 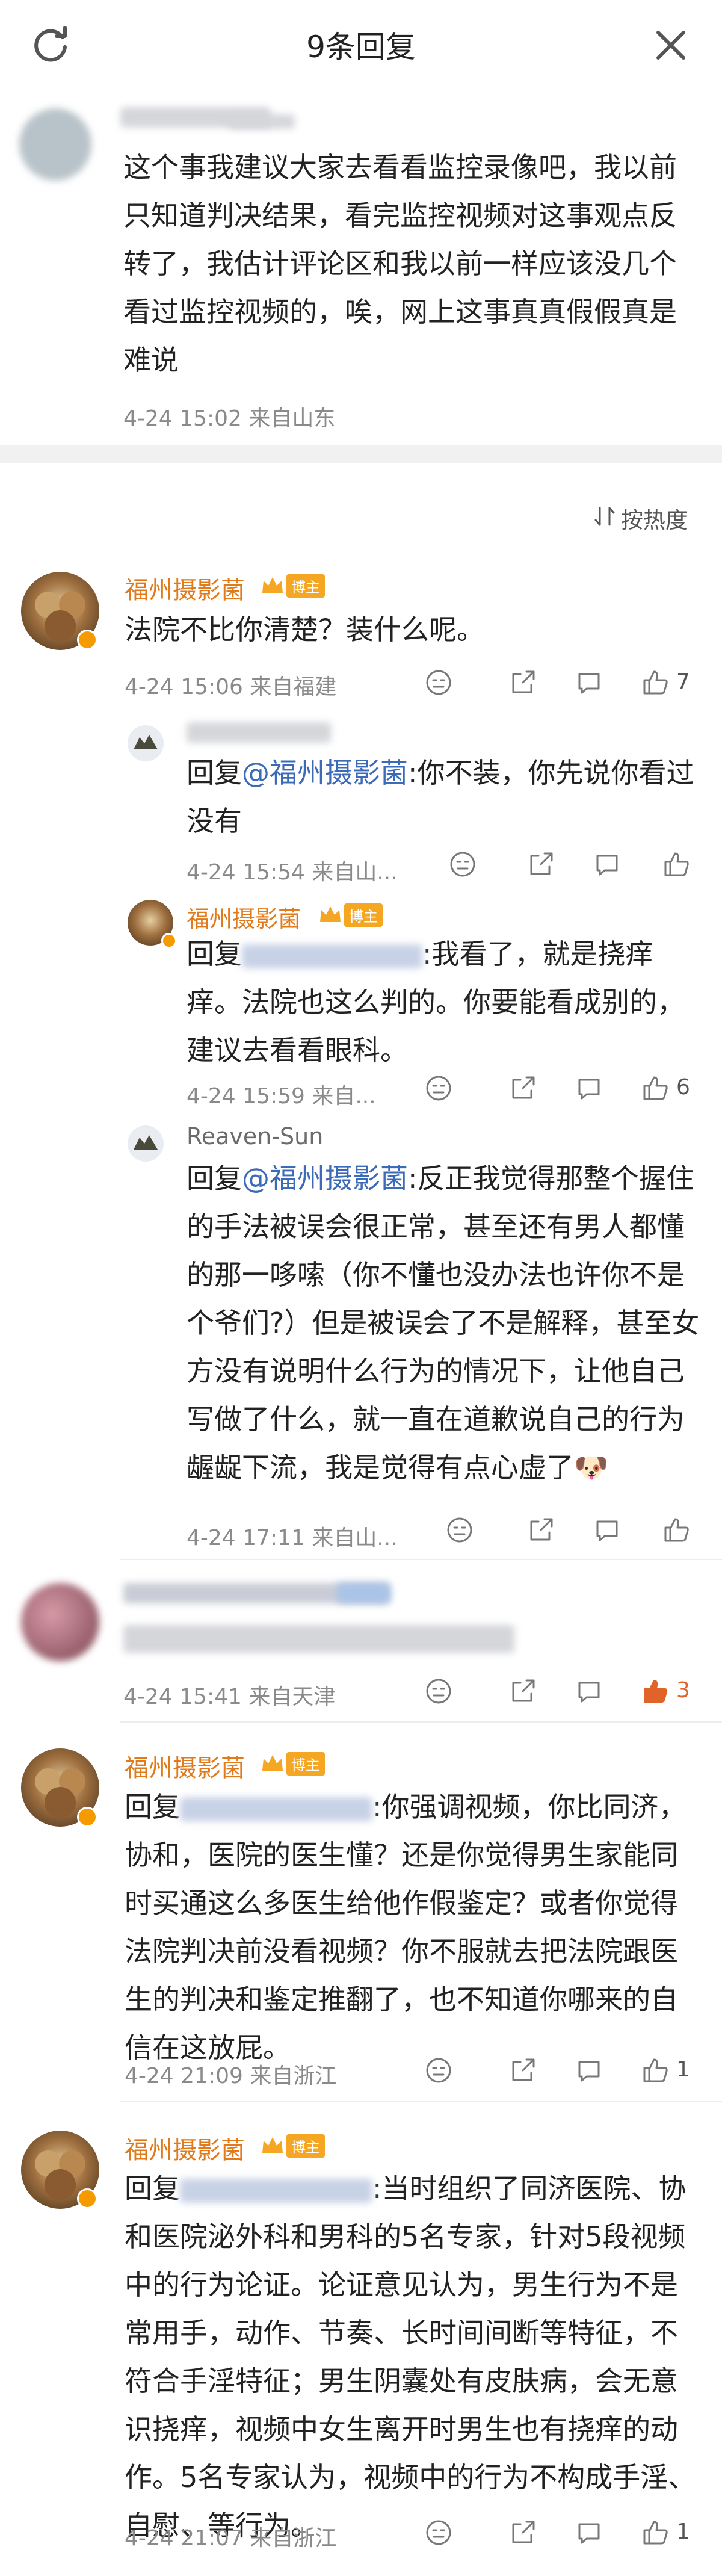 What do you see at coordinates (229, 418) in the screenshot?
I see `root-comment-meta: 4-24 15:02 来自山东` at bounding box center [229, 418].